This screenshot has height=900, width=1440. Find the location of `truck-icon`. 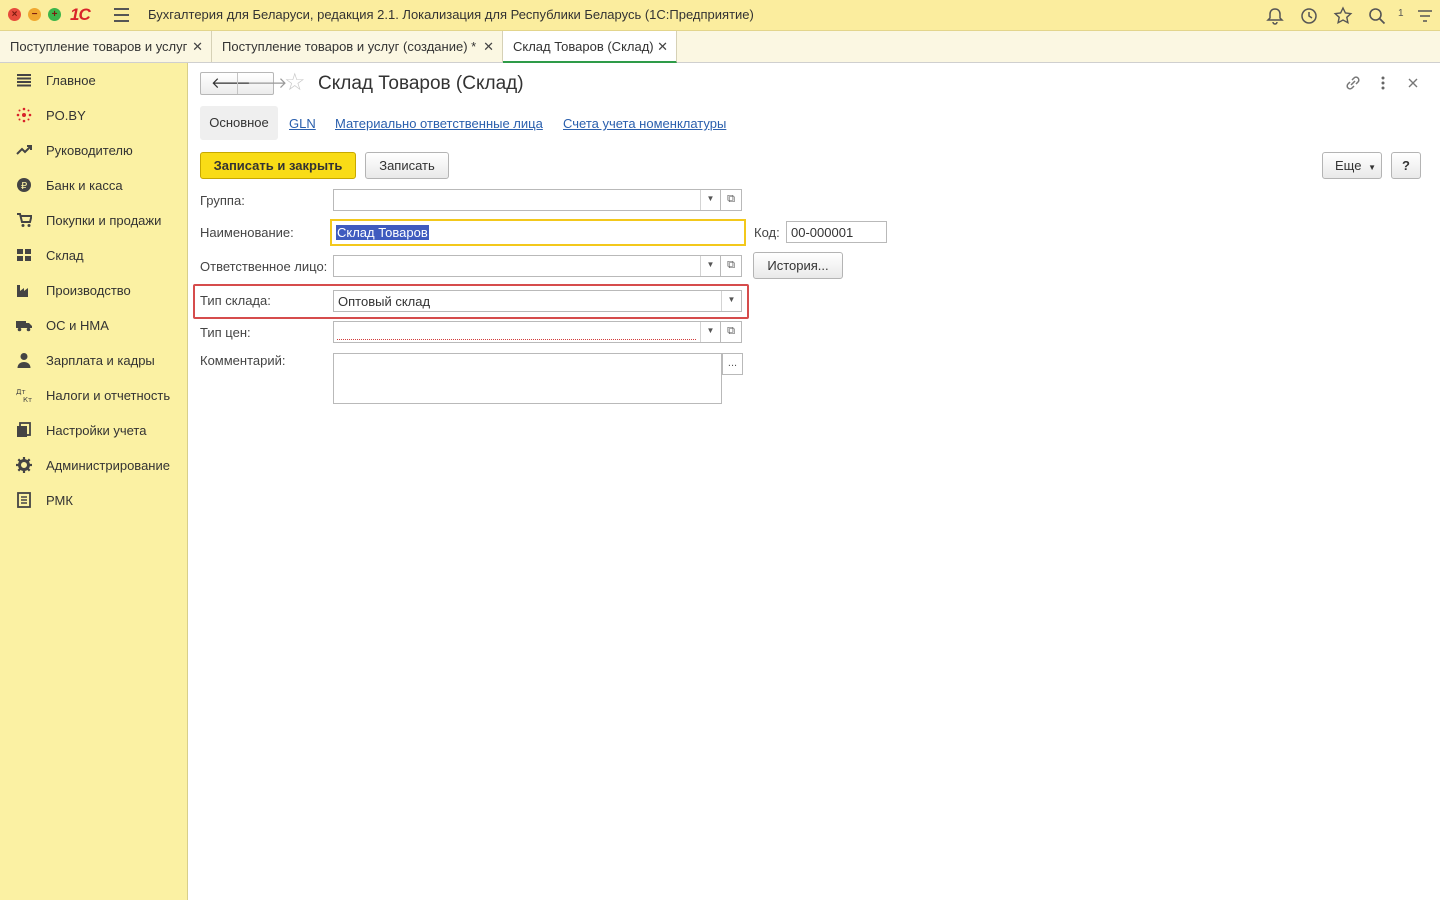

truck-icon is located at coordinates (24, 326).